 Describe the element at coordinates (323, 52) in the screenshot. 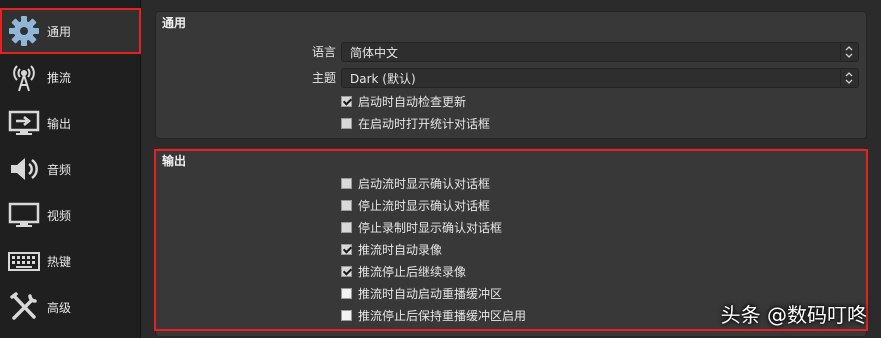

I see `language-label: 语言` at that location.